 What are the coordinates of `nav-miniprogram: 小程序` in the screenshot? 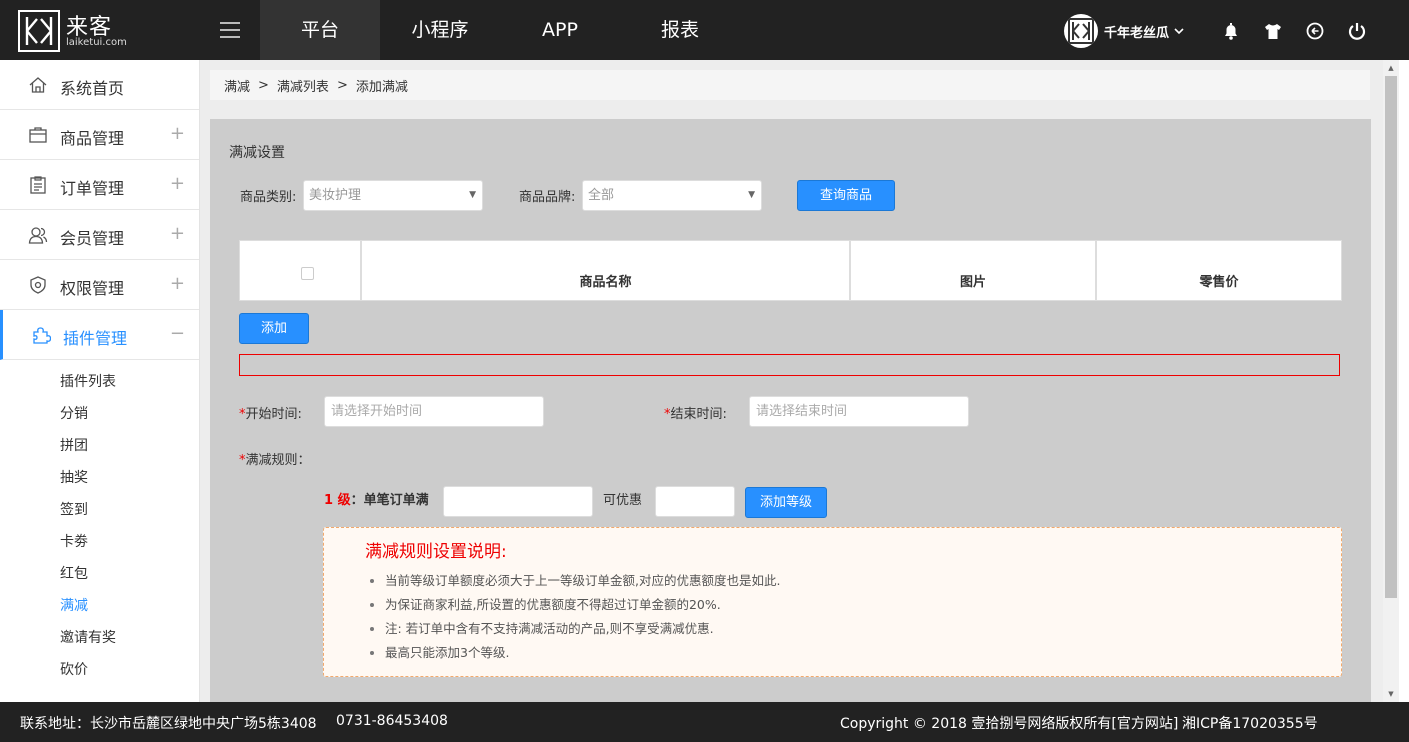 It's located at (440, 30).